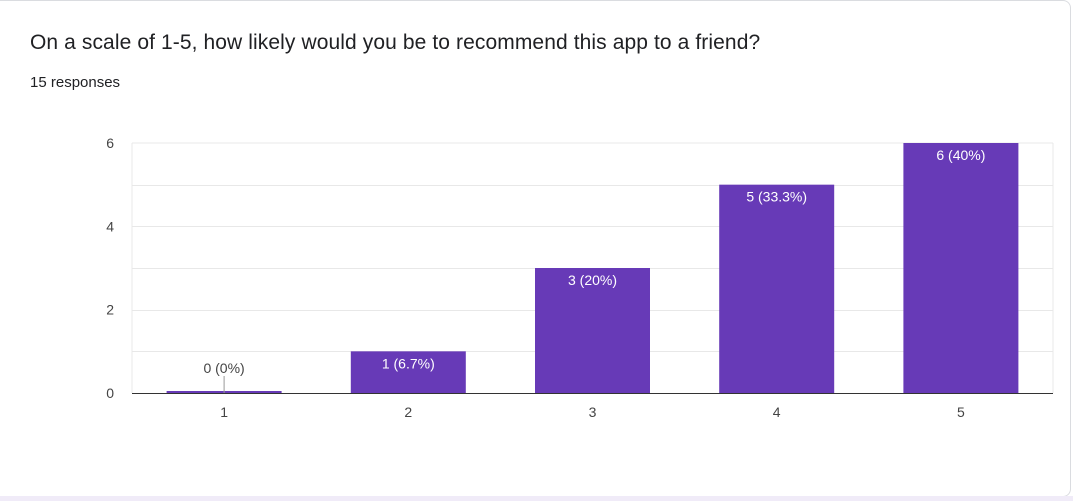 Image resolution: width=1073 pixels, height=502 pixels. Describe the element at coordinates (224, 412) in the screenshot. I see `x-tick-label: 1` at that location.